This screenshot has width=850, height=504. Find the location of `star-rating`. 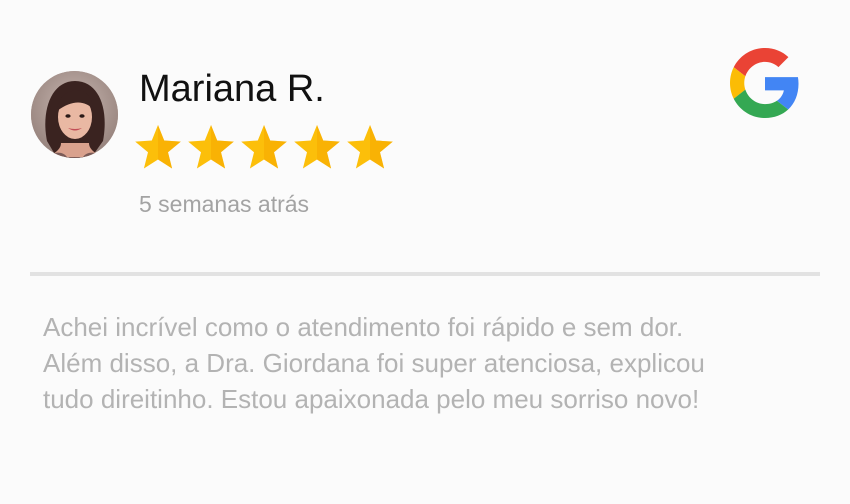

star-rating is located at coordinates (264, 147).